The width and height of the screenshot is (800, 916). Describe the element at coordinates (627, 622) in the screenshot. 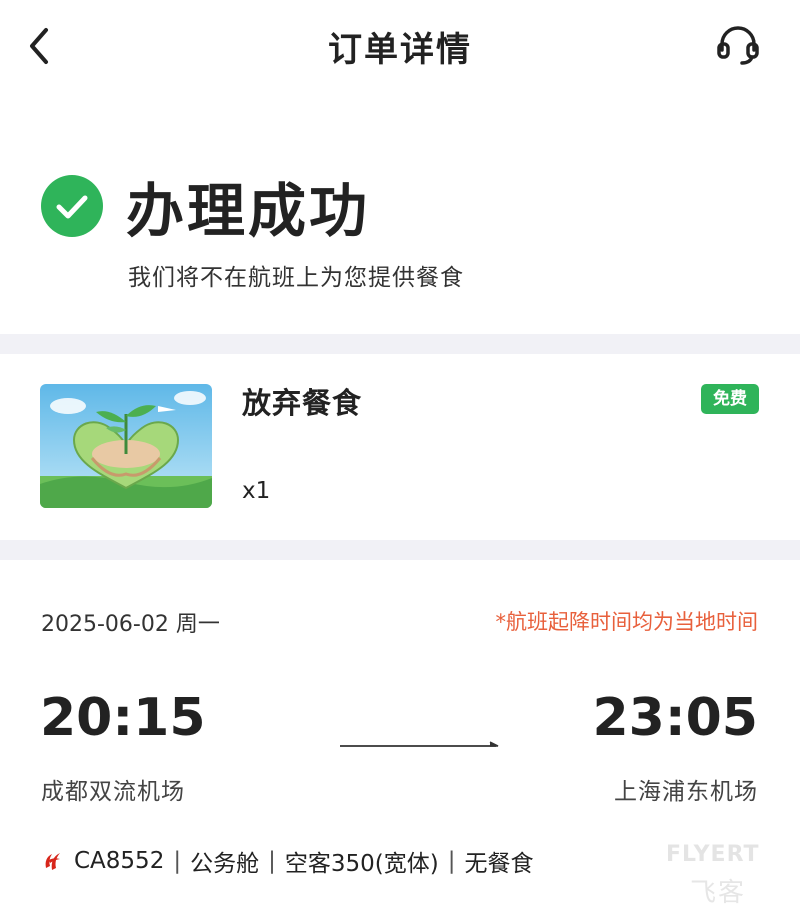

I see `local-time-note: *航班起降时间均为当地时间` at that location.